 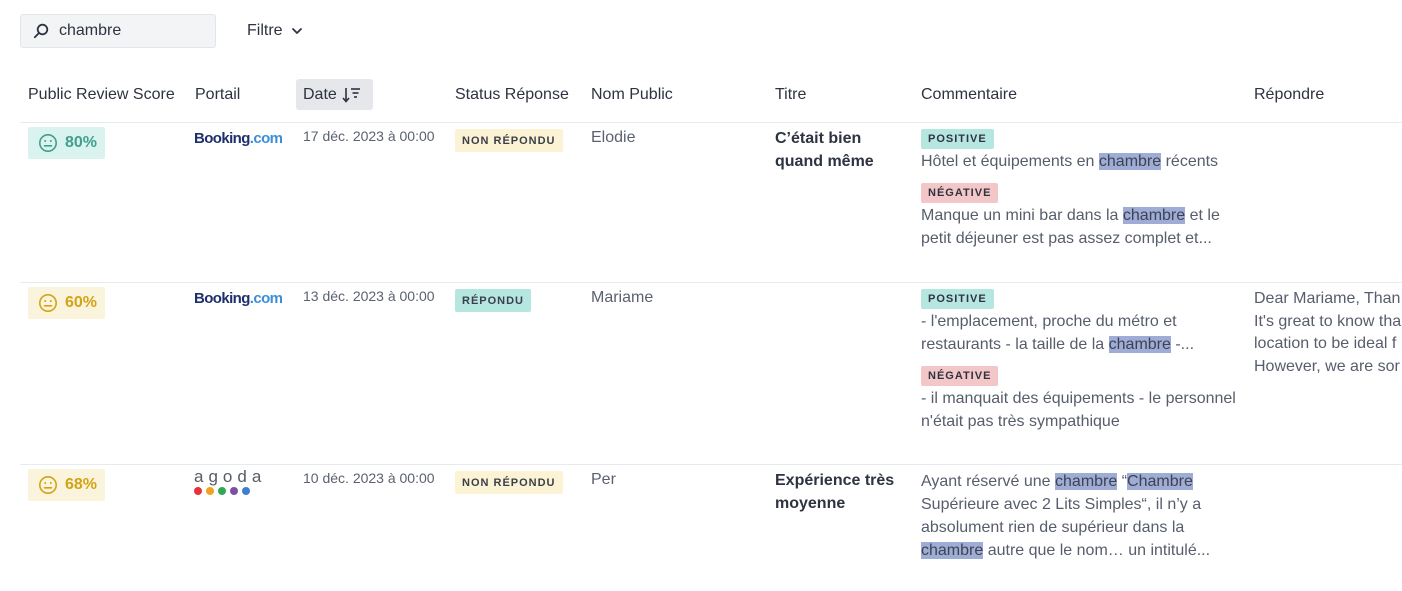 What do you see at coordinates (81, 484) in the screenshot?
I see `review-score-value: 68%` at bounding box center [81, 484].